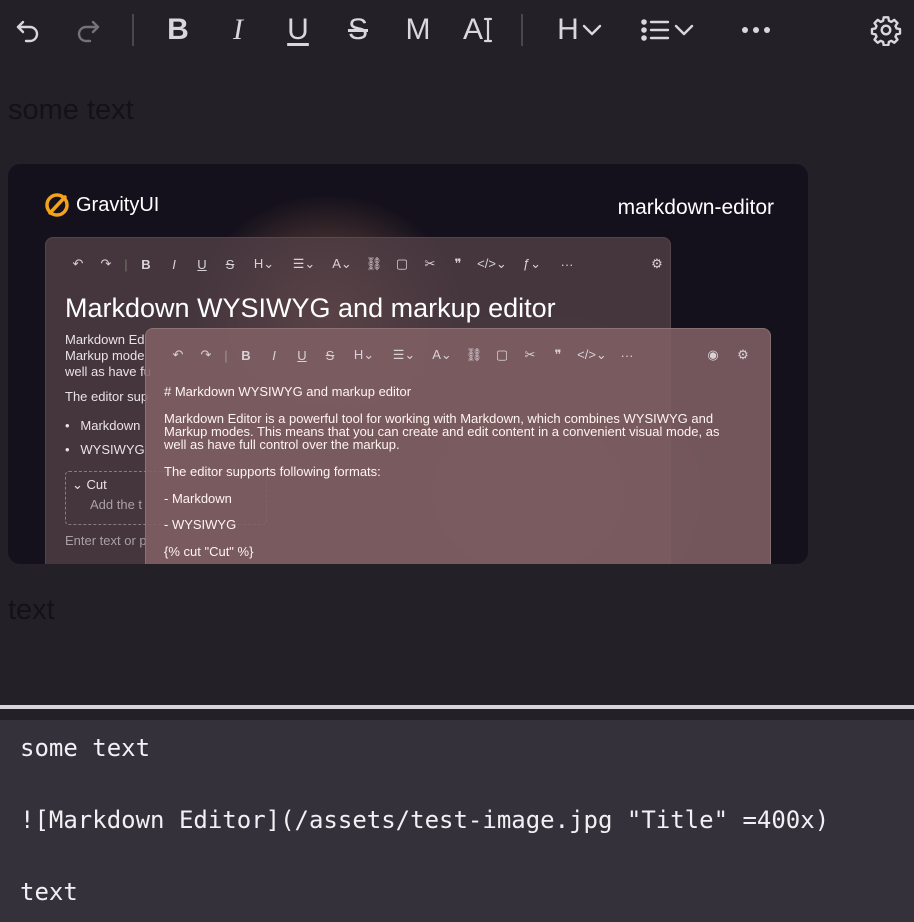 The image size is (914, 922). Describe the element at coordinates (457, 707) in the screenshot. I see `pane-divider` at that location.